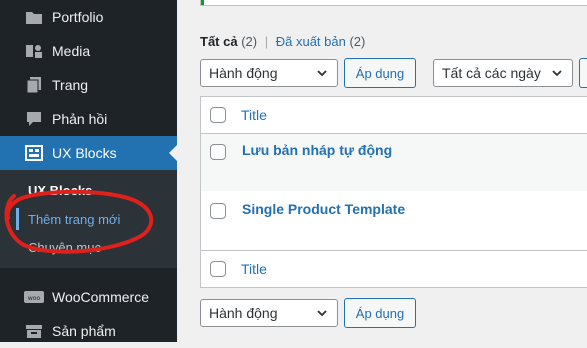 This screenshot has width=587, height=348. I want to click on notice-accent-bar, so click(202, 2).